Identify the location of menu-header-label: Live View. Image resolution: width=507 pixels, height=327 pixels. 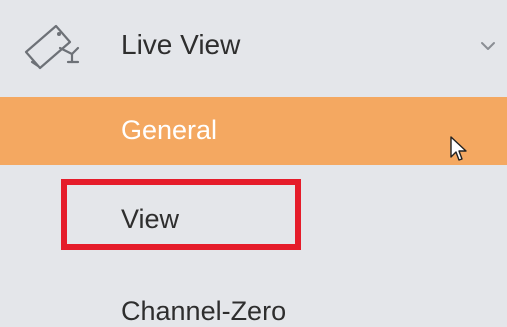
(181, 44).